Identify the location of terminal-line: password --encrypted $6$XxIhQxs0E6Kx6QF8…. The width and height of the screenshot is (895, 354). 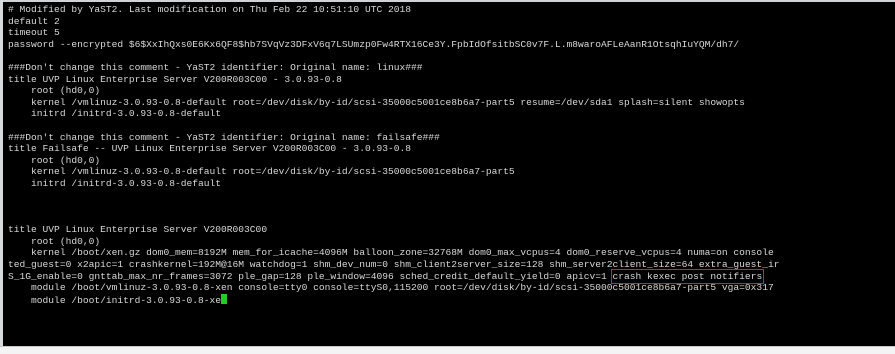
(393, 45).